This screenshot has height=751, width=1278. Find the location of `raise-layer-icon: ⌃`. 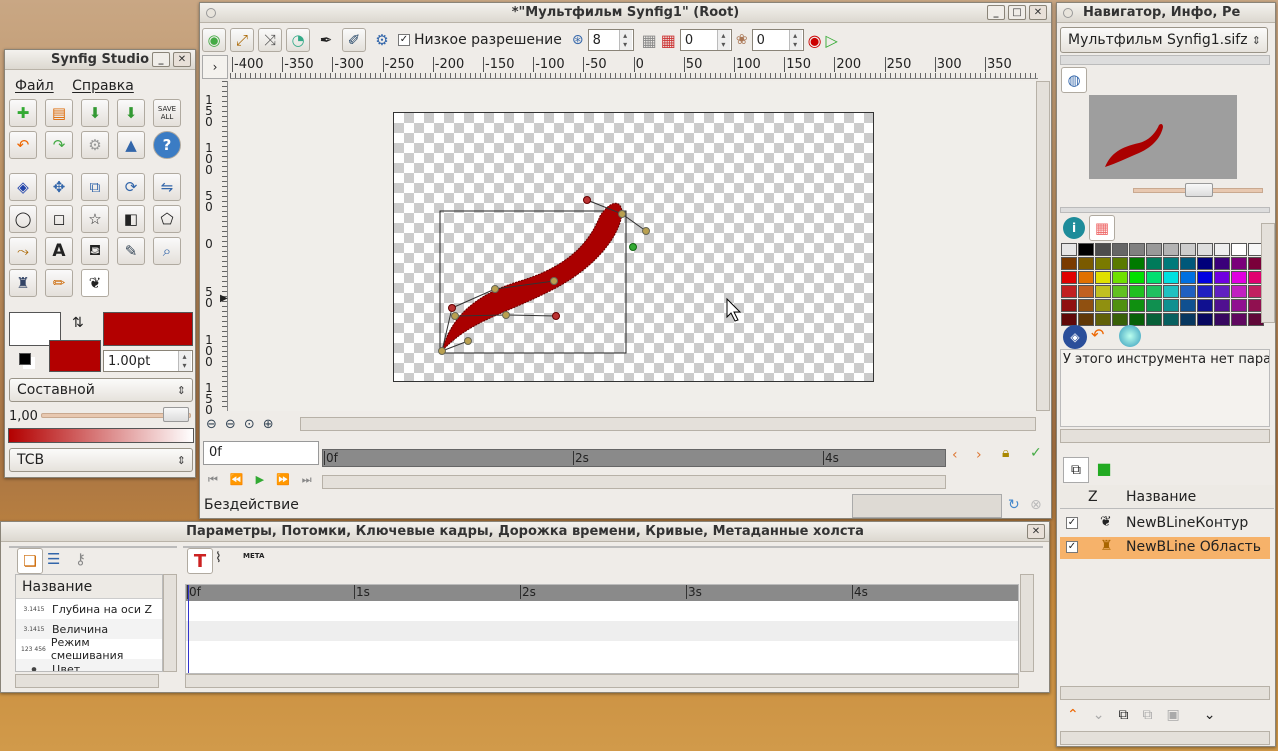

raise-layer-icon: ⌃ is located at coordinates (1073, 715).